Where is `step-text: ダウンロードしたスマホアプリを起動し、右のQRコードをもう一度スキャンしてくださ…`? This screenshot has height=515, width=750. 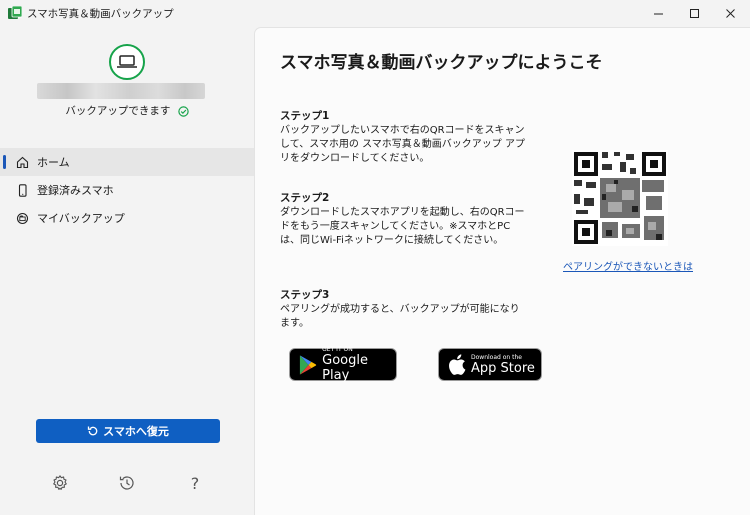
step-text: ダウンロードしたスマホアプリを起動し、右のQRコードをもう一度スキャンしてくださ… is located at coordinates (402, 226).